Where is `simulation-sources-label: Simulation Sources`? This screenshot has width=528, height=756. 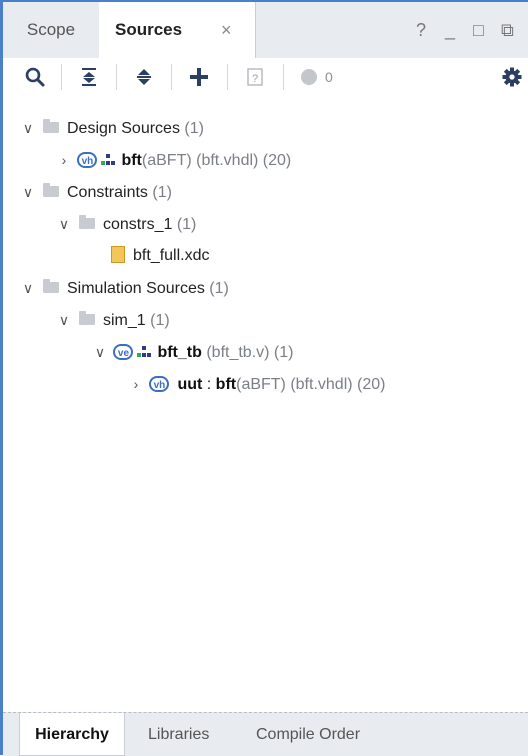
simulation-sources-label: Simulation Sources is located at coordinates (136, 288).